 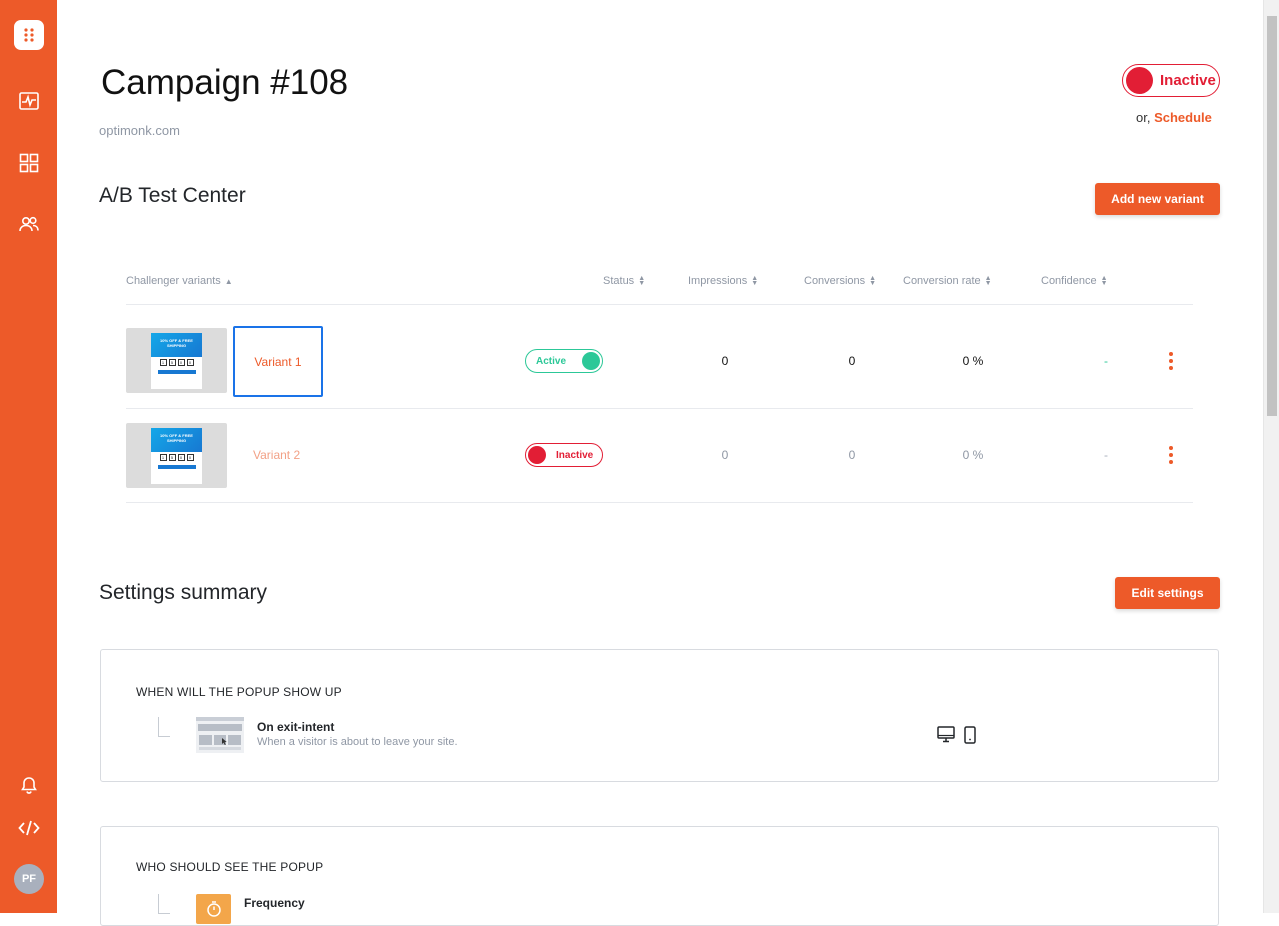 I want to click on scrollbar-thumb, so click(x=1272, y=216).